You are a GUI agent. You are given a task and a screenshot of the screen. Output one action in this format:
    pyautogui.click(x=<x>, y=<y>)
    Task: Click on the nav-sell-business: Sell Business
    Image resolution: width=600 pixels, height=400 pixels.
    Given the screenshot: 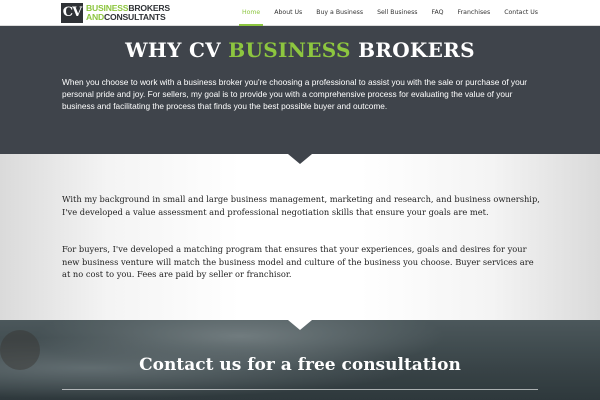 What is the action you would take?
    pyautogui.click(x=397, y=13)
    